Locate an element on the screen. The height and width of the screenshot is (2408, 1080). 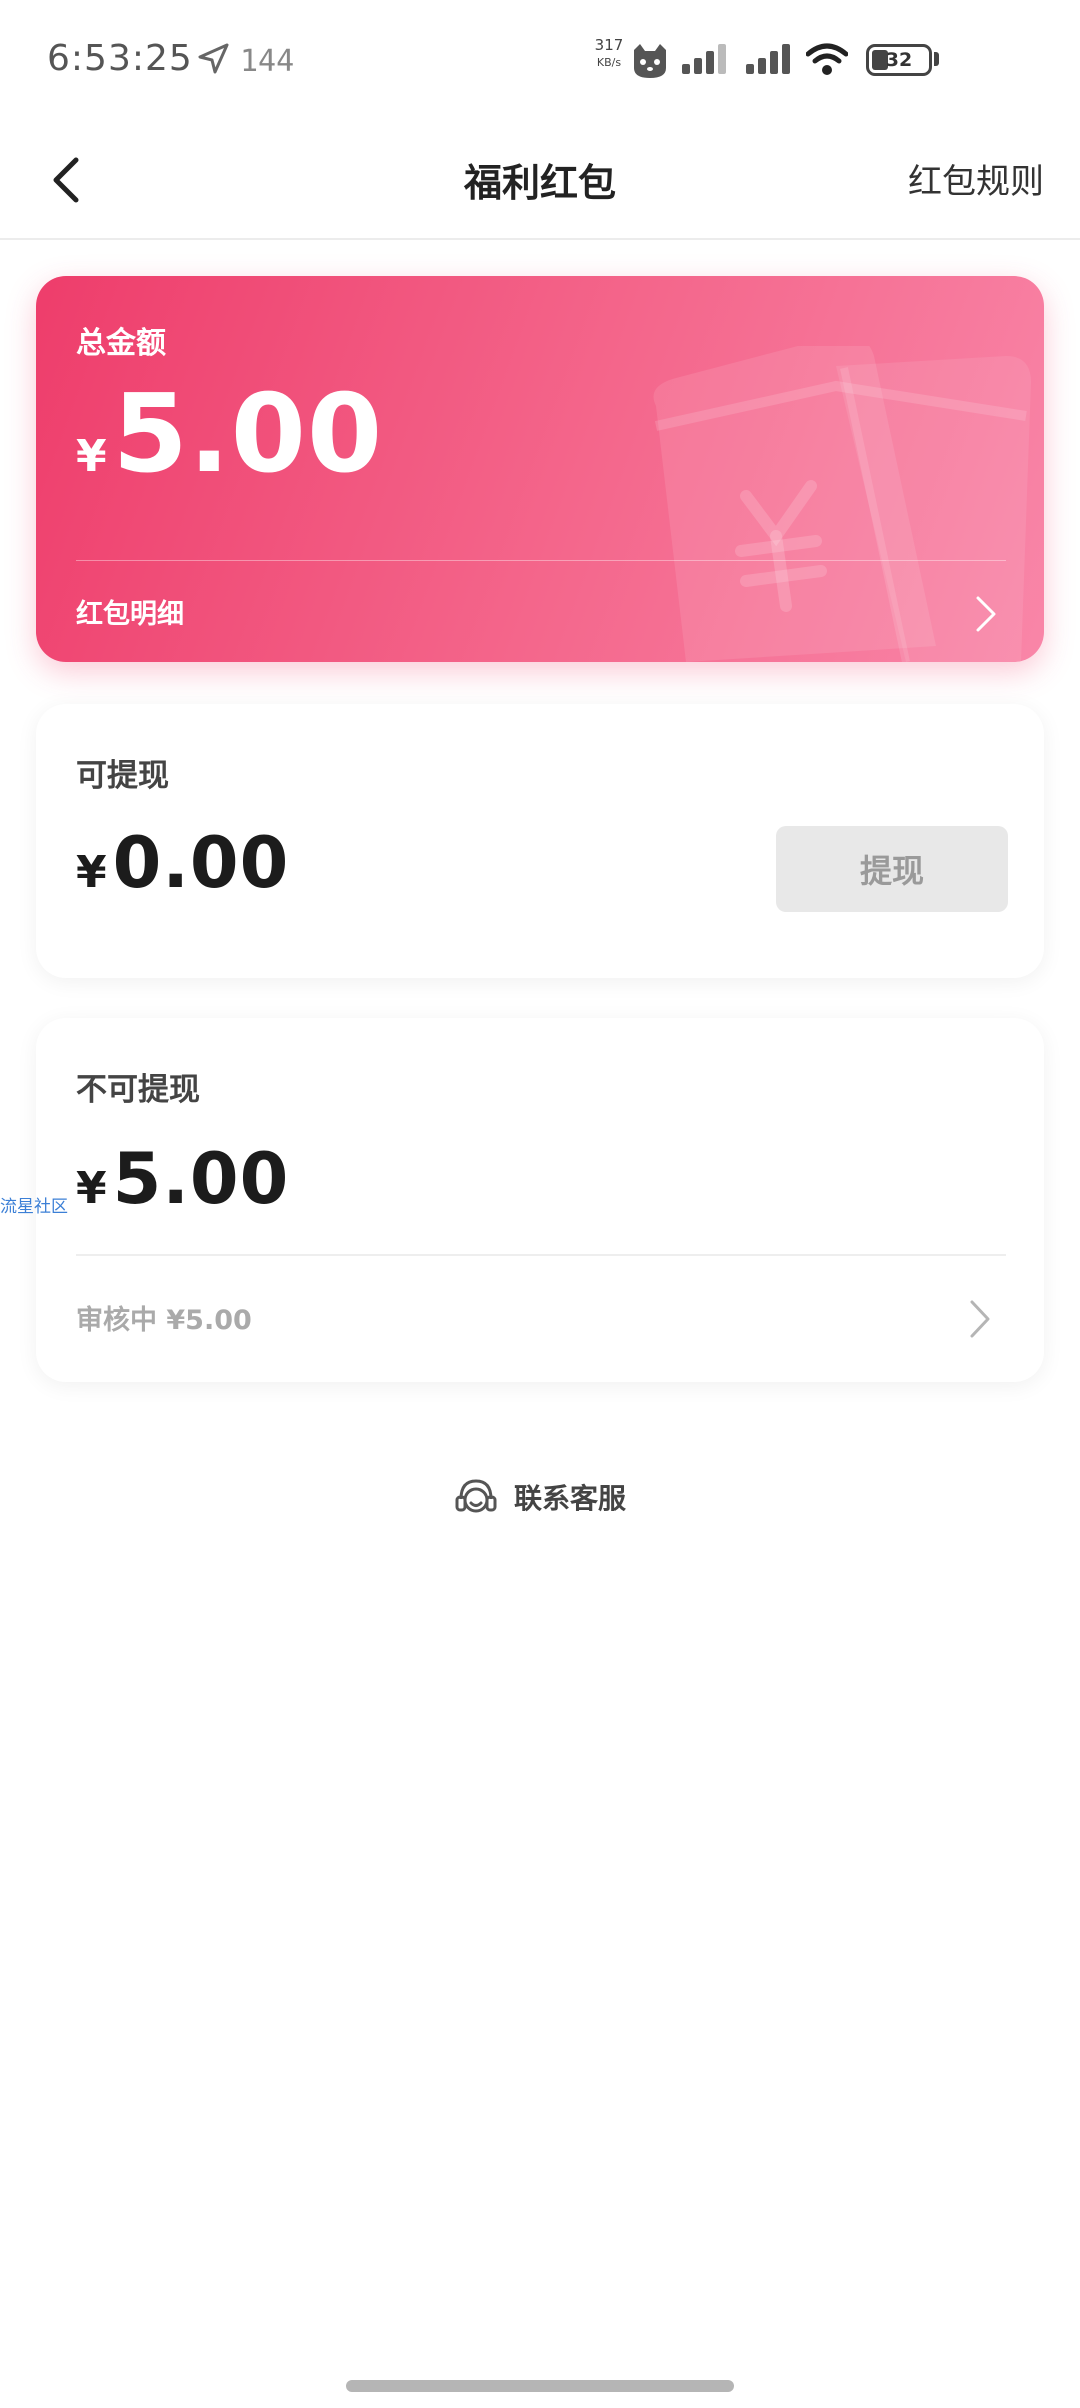
nav-bar: 福利红包 红包规则 is located at coordinates (540, 180).